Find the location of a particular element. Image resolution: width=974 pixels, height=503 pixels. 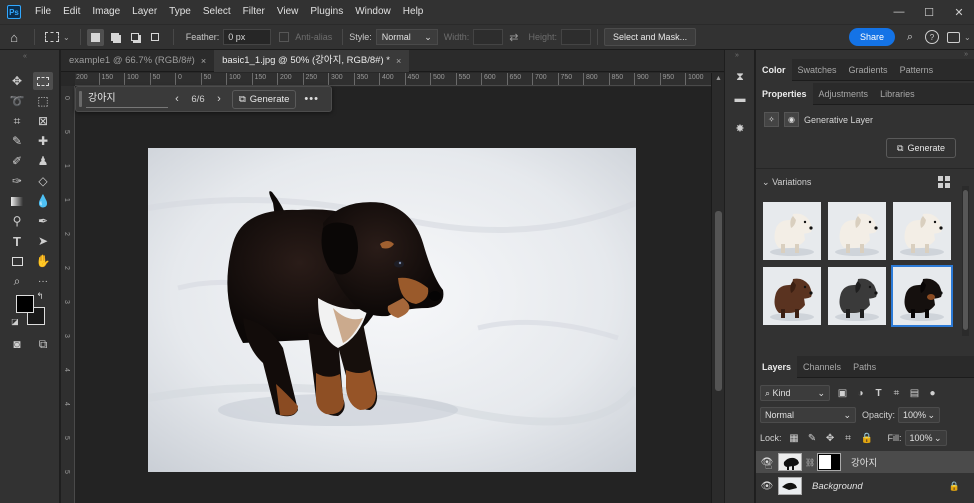

lock-all-icon: 🔒 is located at coordinates (867, 438).